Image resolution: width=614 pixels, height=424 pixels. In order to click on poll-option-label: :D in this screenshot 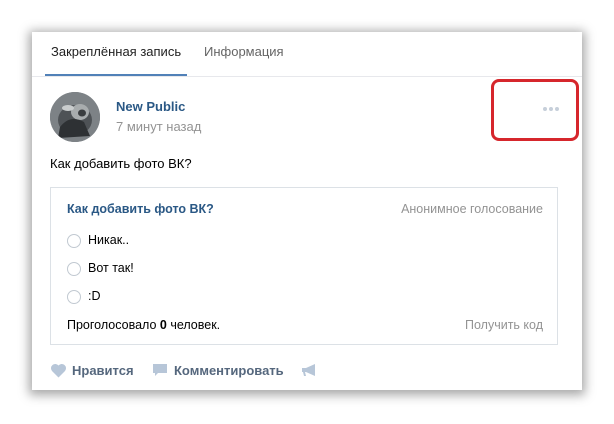, I will do `click(94, 296)`.